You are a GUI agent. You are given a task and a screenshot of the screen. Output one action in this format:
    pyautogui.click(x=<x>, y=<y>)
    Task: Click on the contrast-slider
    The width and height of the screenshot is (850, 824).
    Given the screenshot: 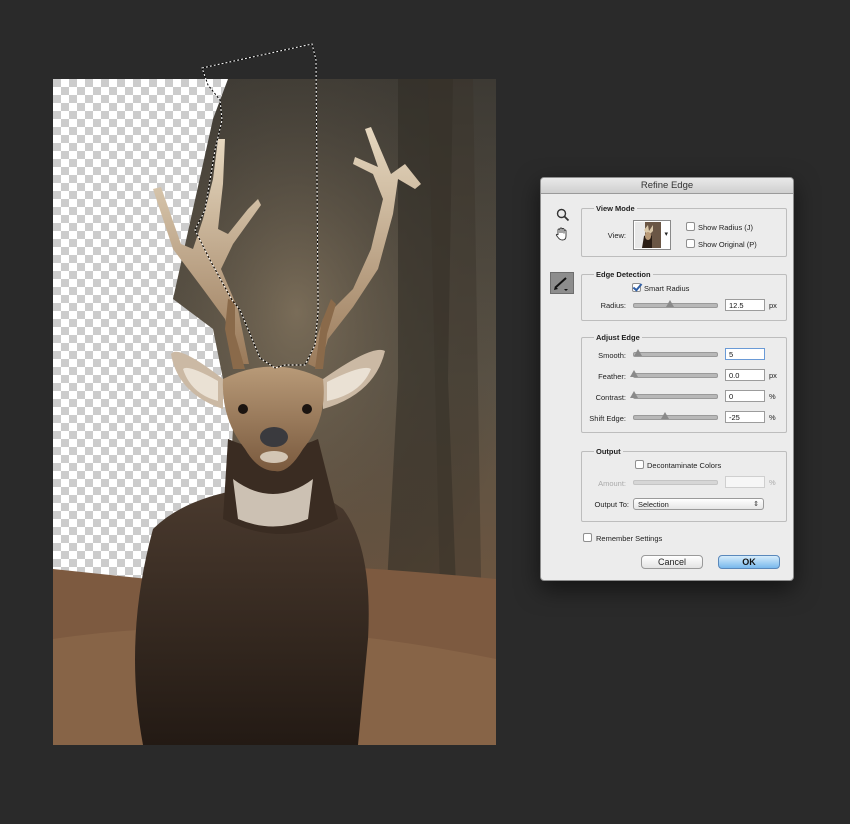 What is the action you would take?
    pyautogui.click(x=674, y=395)
    